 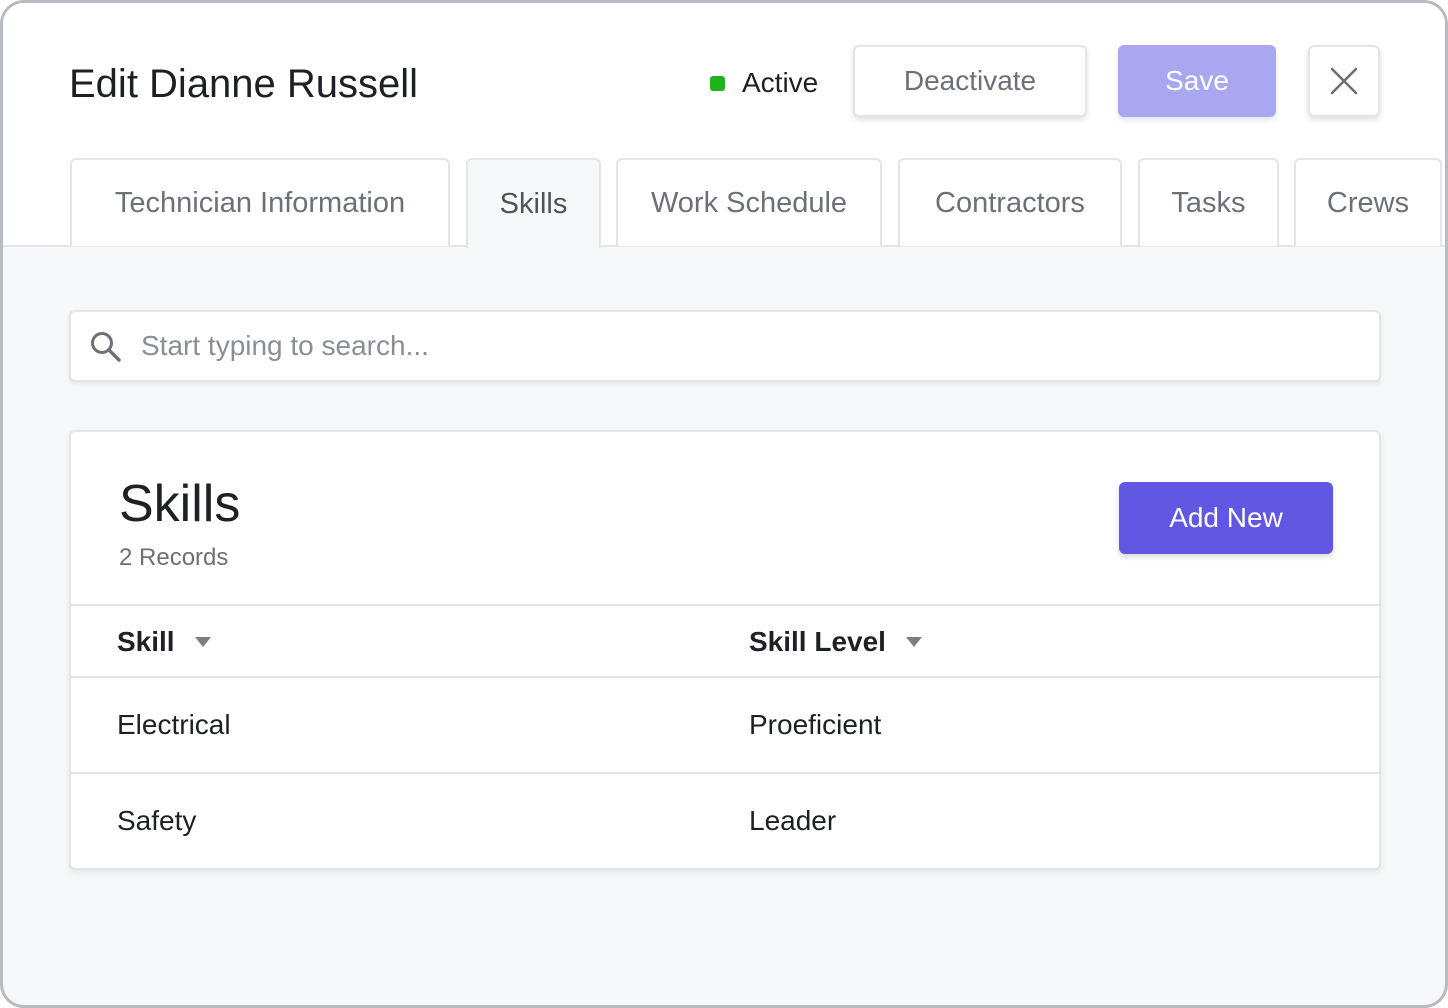 I want to click on search-icon, so click(x=106, y=347).